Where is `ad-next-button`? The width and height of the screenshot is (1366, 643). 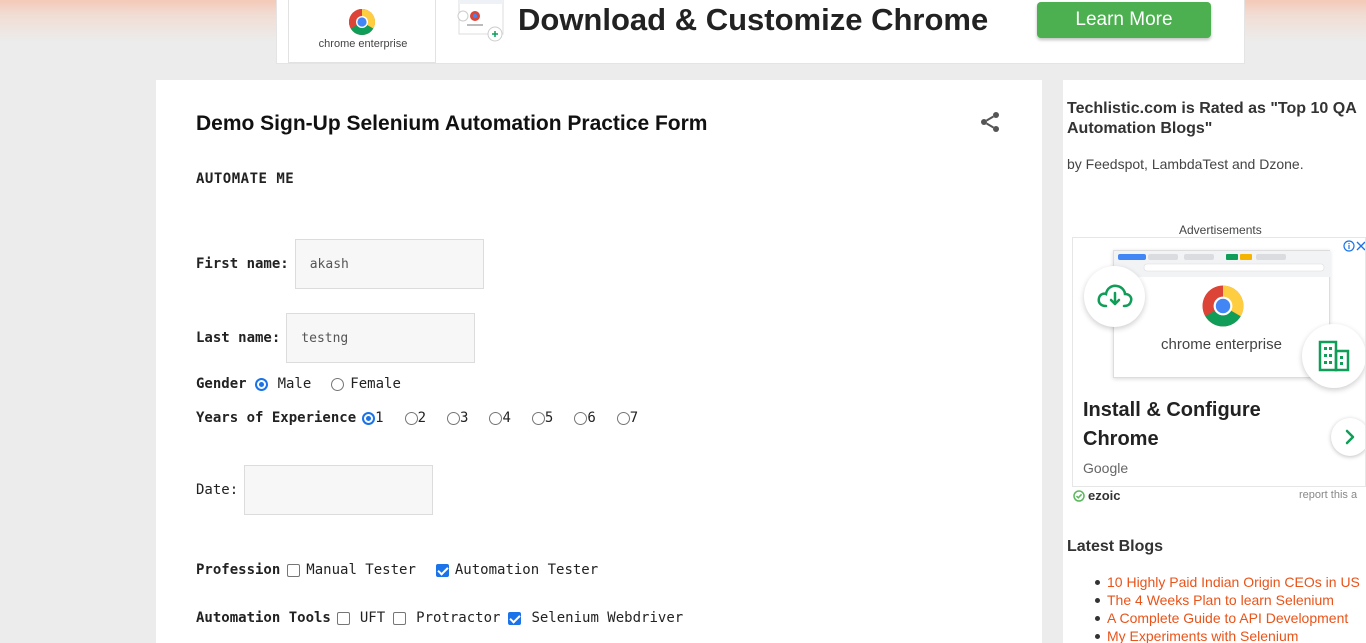
ad-next-button is located at coordinates (1348, 437).